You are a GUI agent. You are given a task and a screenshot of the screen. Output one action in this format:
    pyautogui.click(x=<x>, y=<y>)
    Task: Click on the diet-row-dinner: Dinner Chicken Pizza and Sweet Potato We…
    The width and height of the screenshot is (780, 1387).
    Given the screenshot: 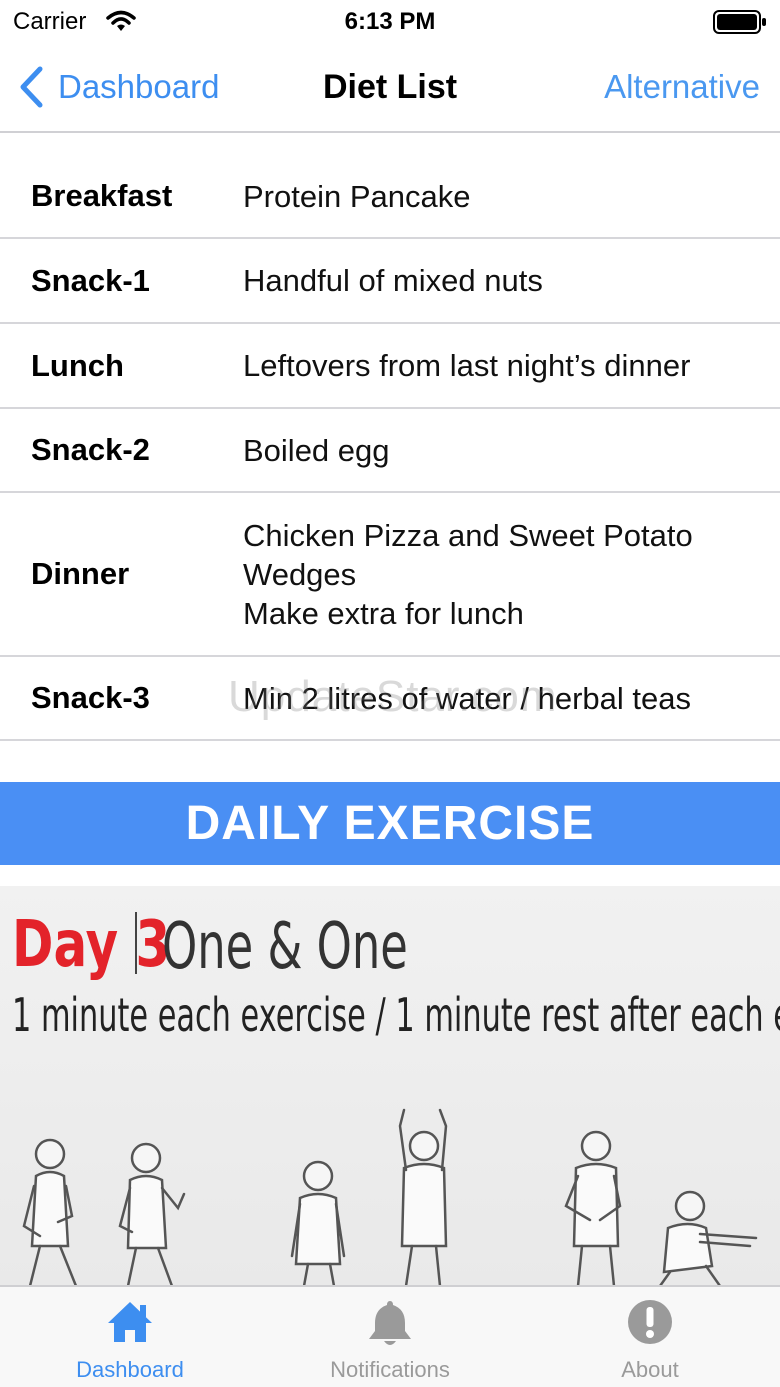 What is the action you would take?
    pyautogui.click(x=390, y=575)
    